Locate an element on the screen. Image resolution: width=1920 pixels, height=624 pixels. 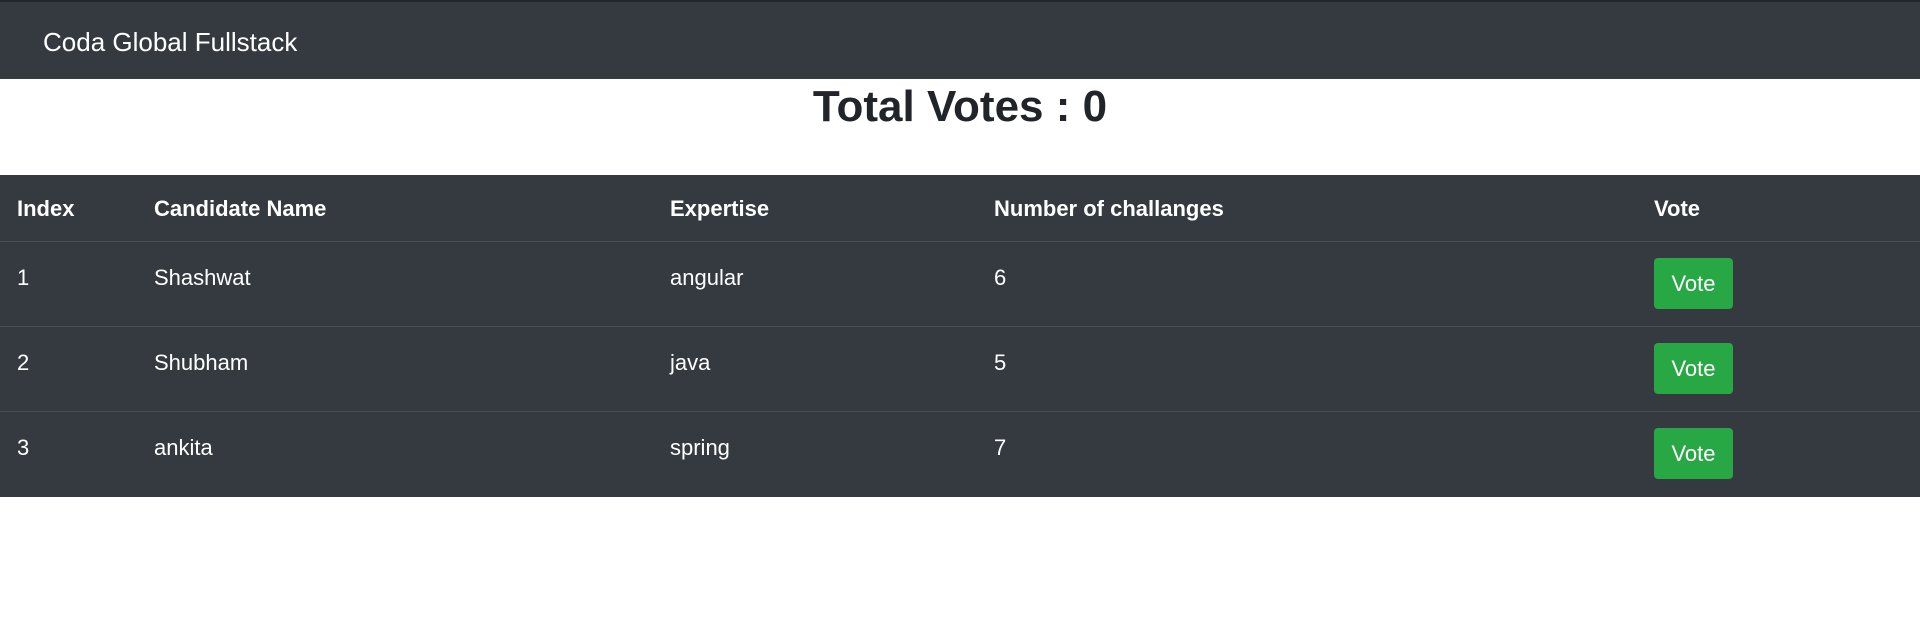
header-number-of-challenges: Number of challanges is located at coordinates (1307, 208).